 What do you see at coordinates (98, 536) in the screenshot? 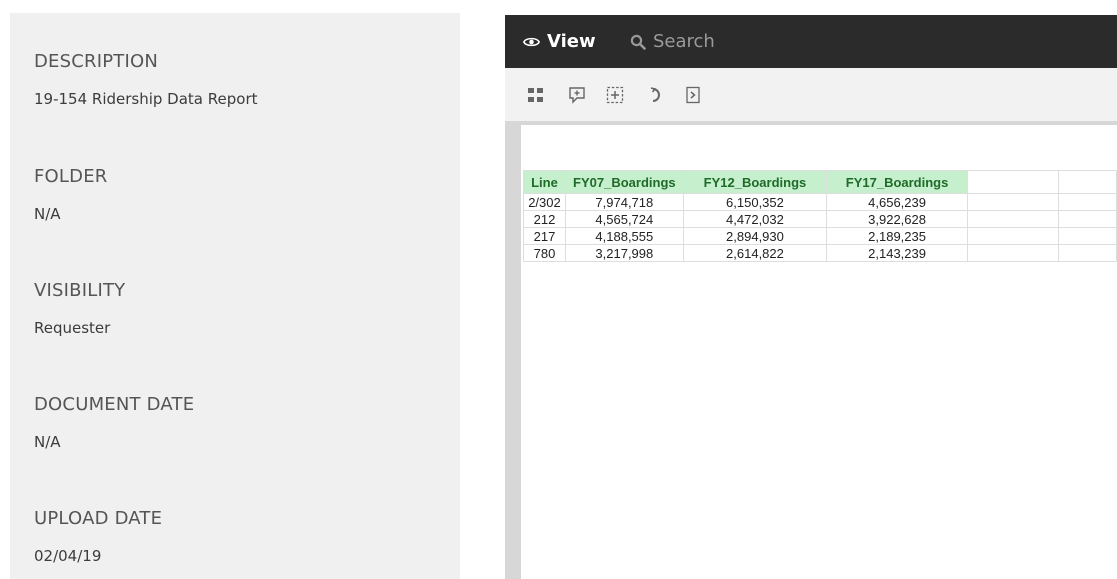
I see `upload-date-section: UPLOAD DATE 02/04/19` at bounding box center [98, 536].